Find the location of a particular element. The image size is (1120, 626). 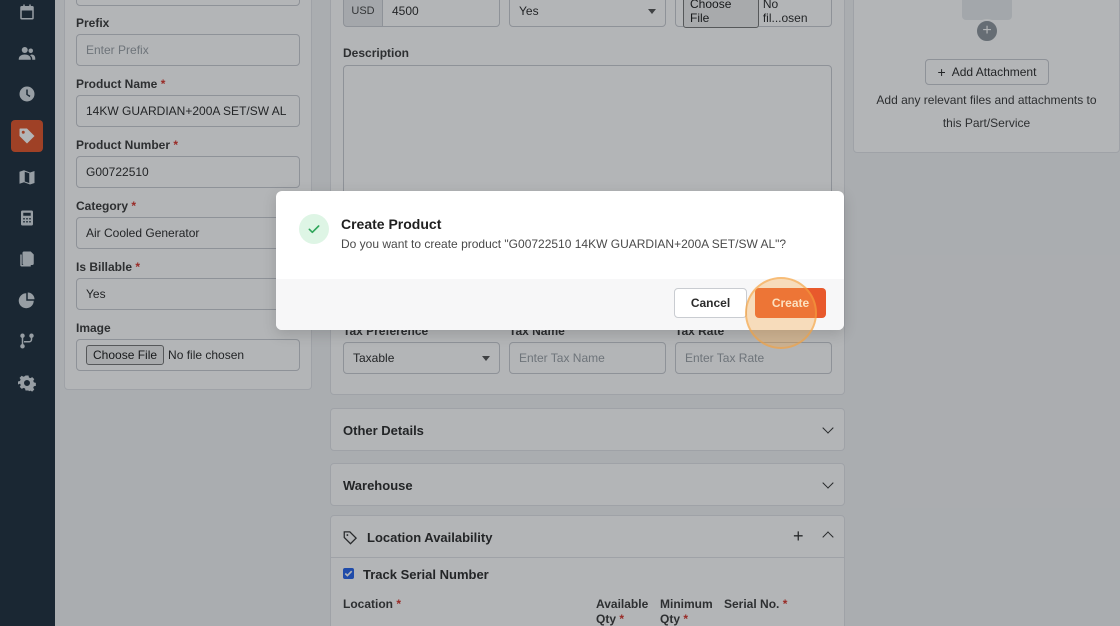

create-button: Create is located at coordinates (790, 303).